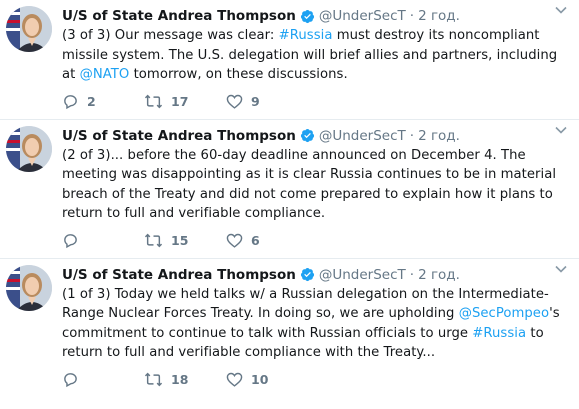  I want to click on like-button: 6, so click(267, 240).